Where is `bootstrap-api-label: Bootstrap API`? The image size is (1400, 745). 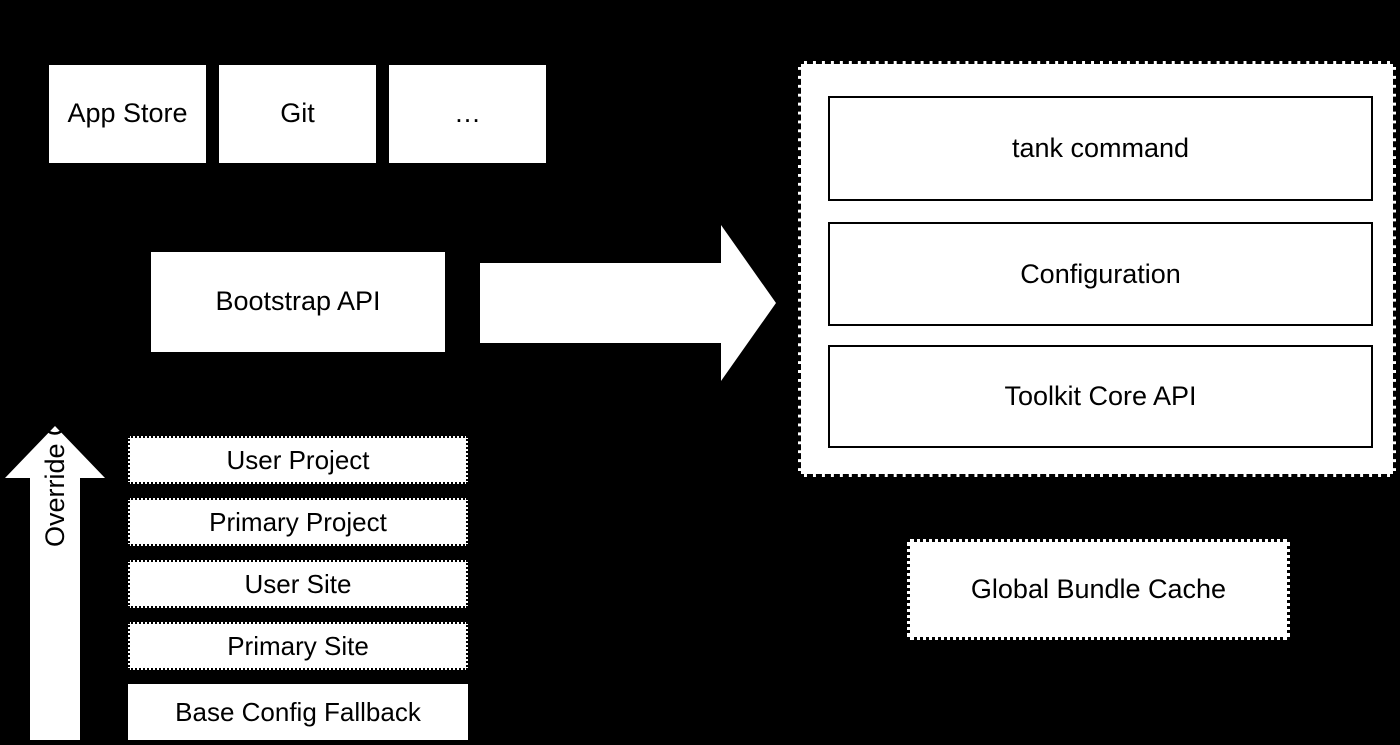
bootstrap-api-label: Bootstrap API is located at coordinates (298, 301).